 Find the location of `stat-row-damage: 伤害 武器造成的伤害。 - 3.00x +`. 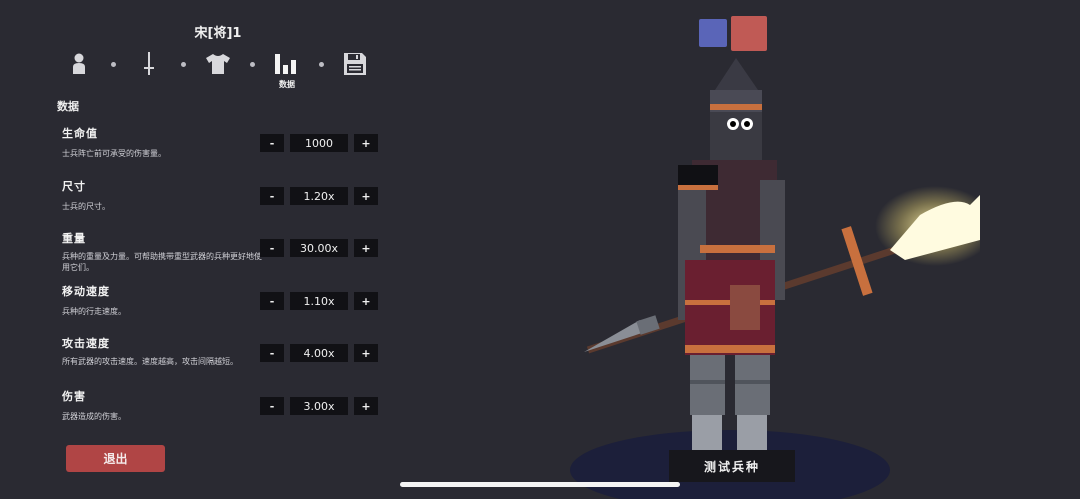

stat-row-damage: 伤害 武器造成的伤害。 - 3.00x + is located at coordinates (222, 405).